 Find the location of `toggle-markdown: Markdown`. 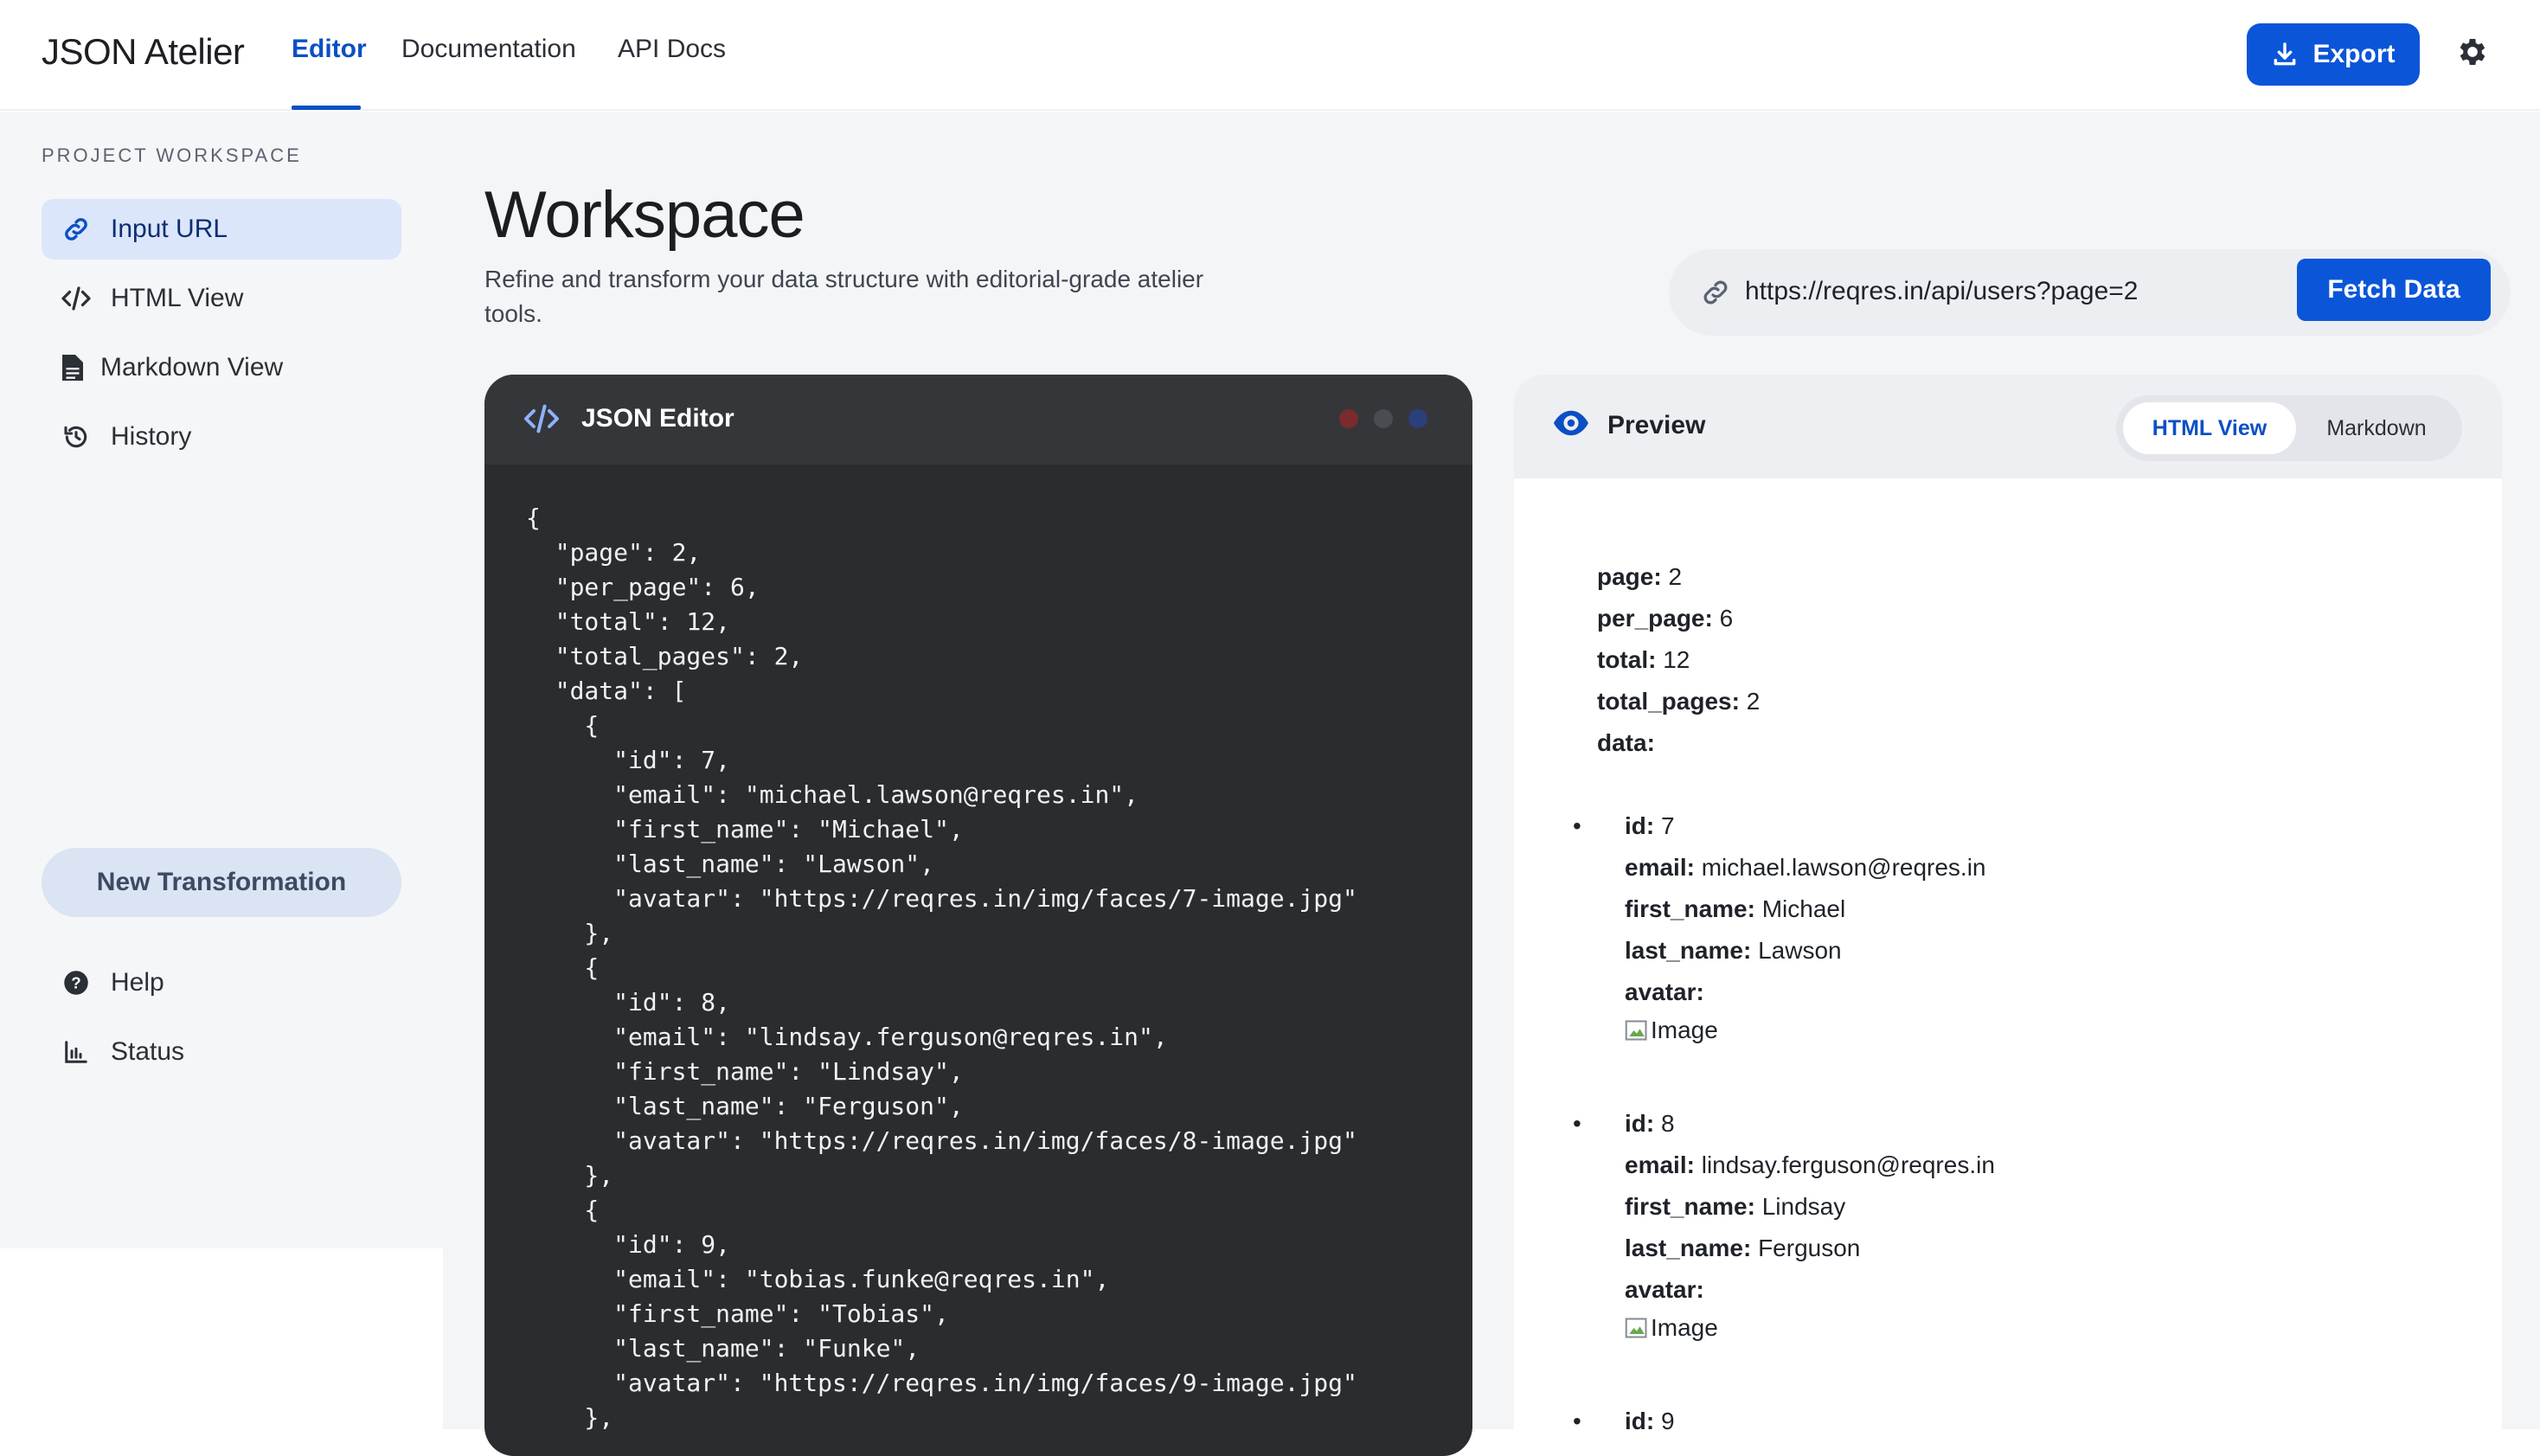

toggle-markdown: Markdown is located at coordinates (2376, 428).